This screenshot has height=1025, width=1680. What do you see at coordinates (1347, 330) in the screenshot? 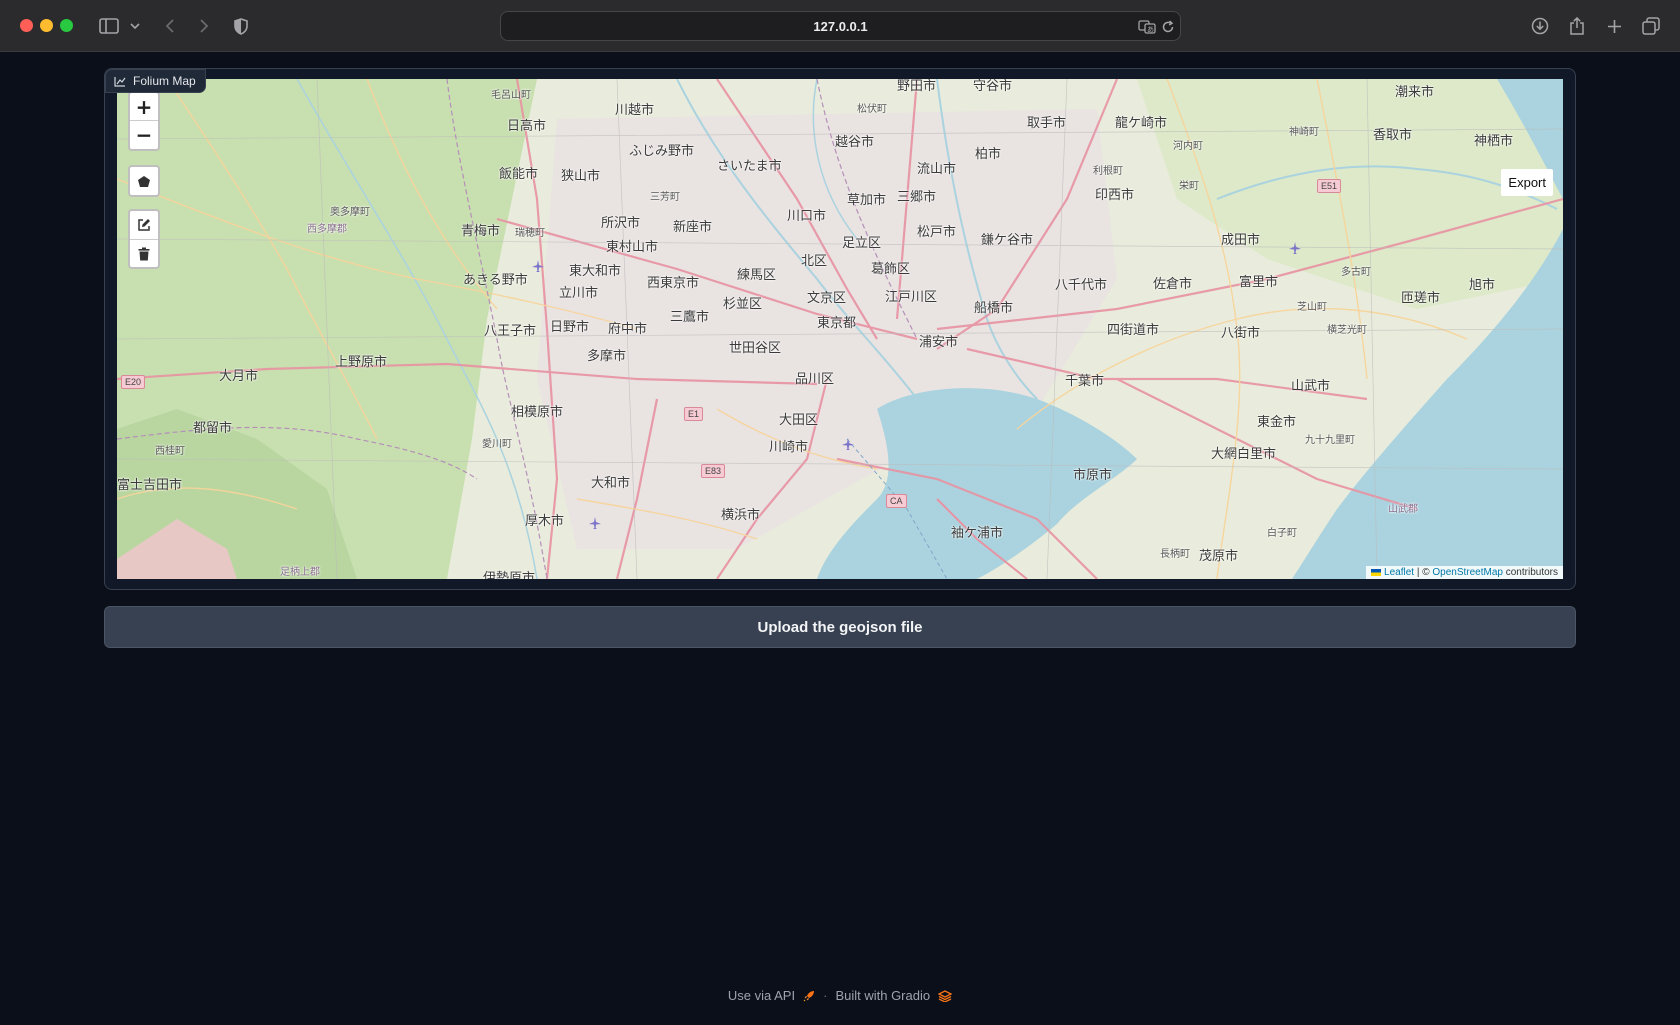
I see `place-label: 横芝光町` at bounding box center [1347, 330].